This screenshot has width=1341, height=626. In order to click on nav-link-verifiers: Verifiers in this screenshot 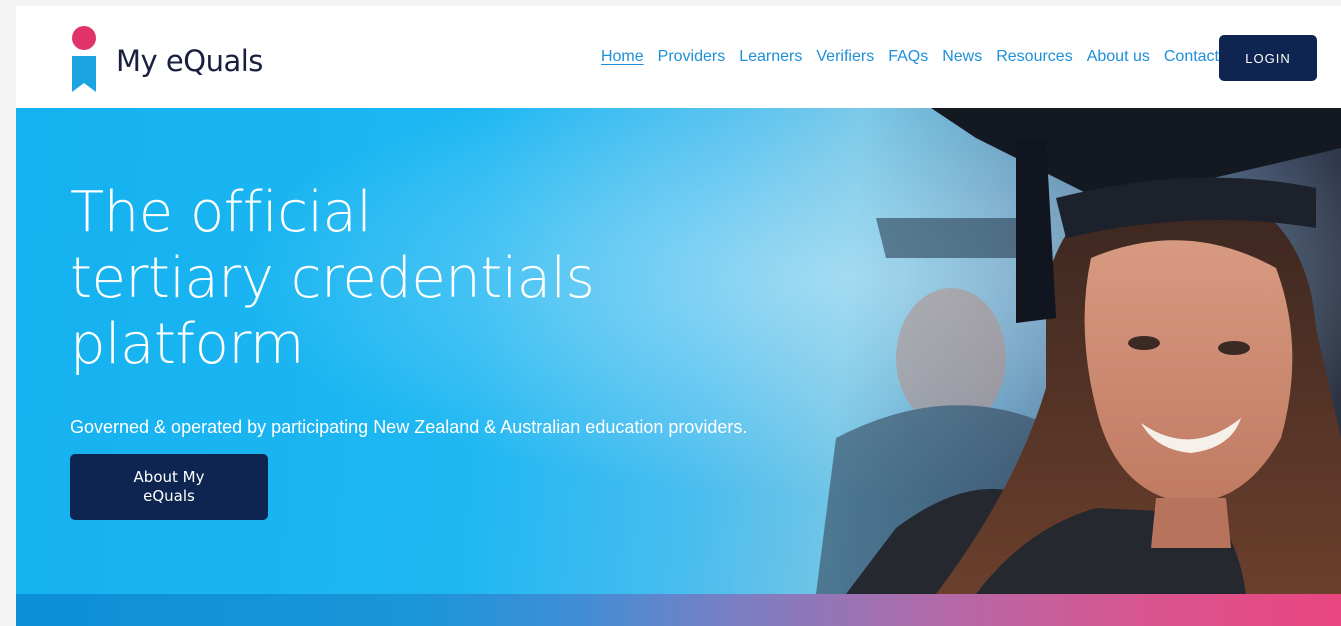, I will do `click(845, 57)`.